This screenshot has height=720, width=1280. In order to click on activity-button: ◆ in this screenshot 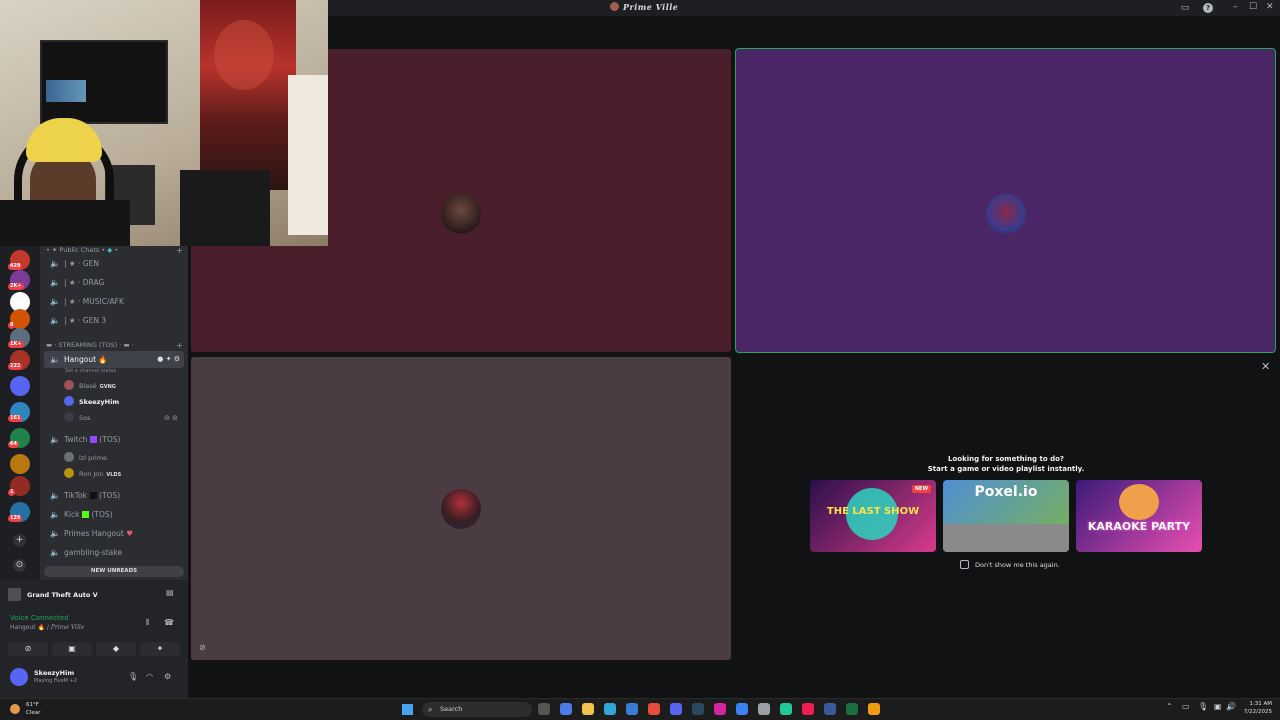, I will do `click(116, 649)`.